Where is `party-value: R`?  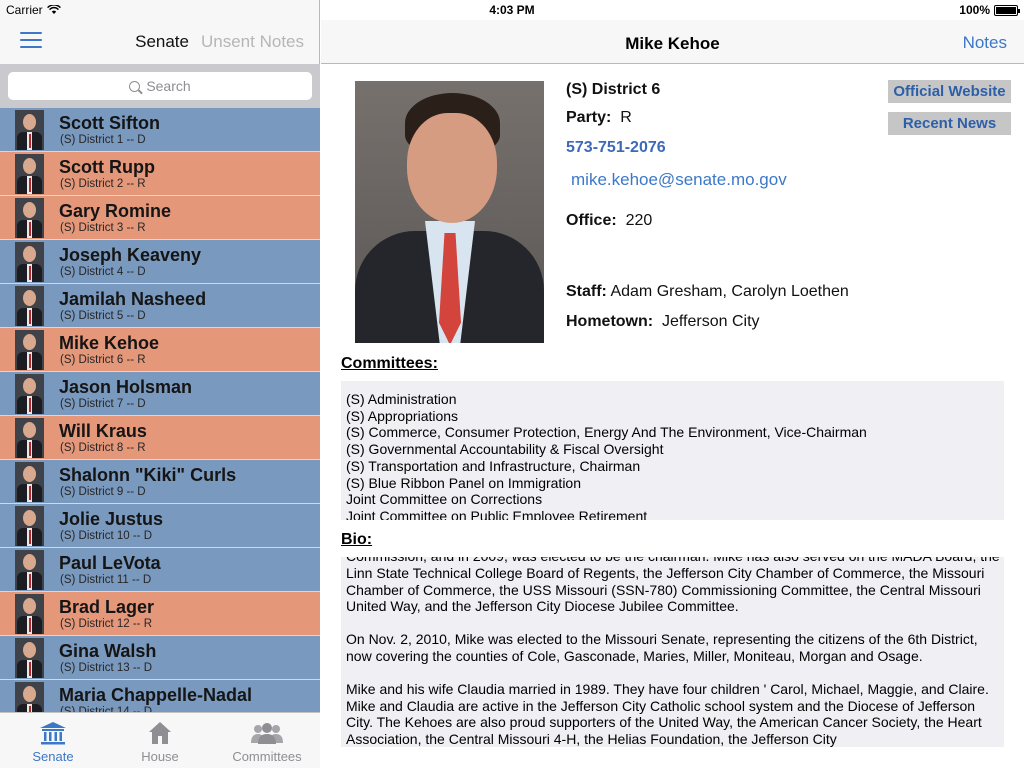
party-value: R is located at coordinates (626, 117).